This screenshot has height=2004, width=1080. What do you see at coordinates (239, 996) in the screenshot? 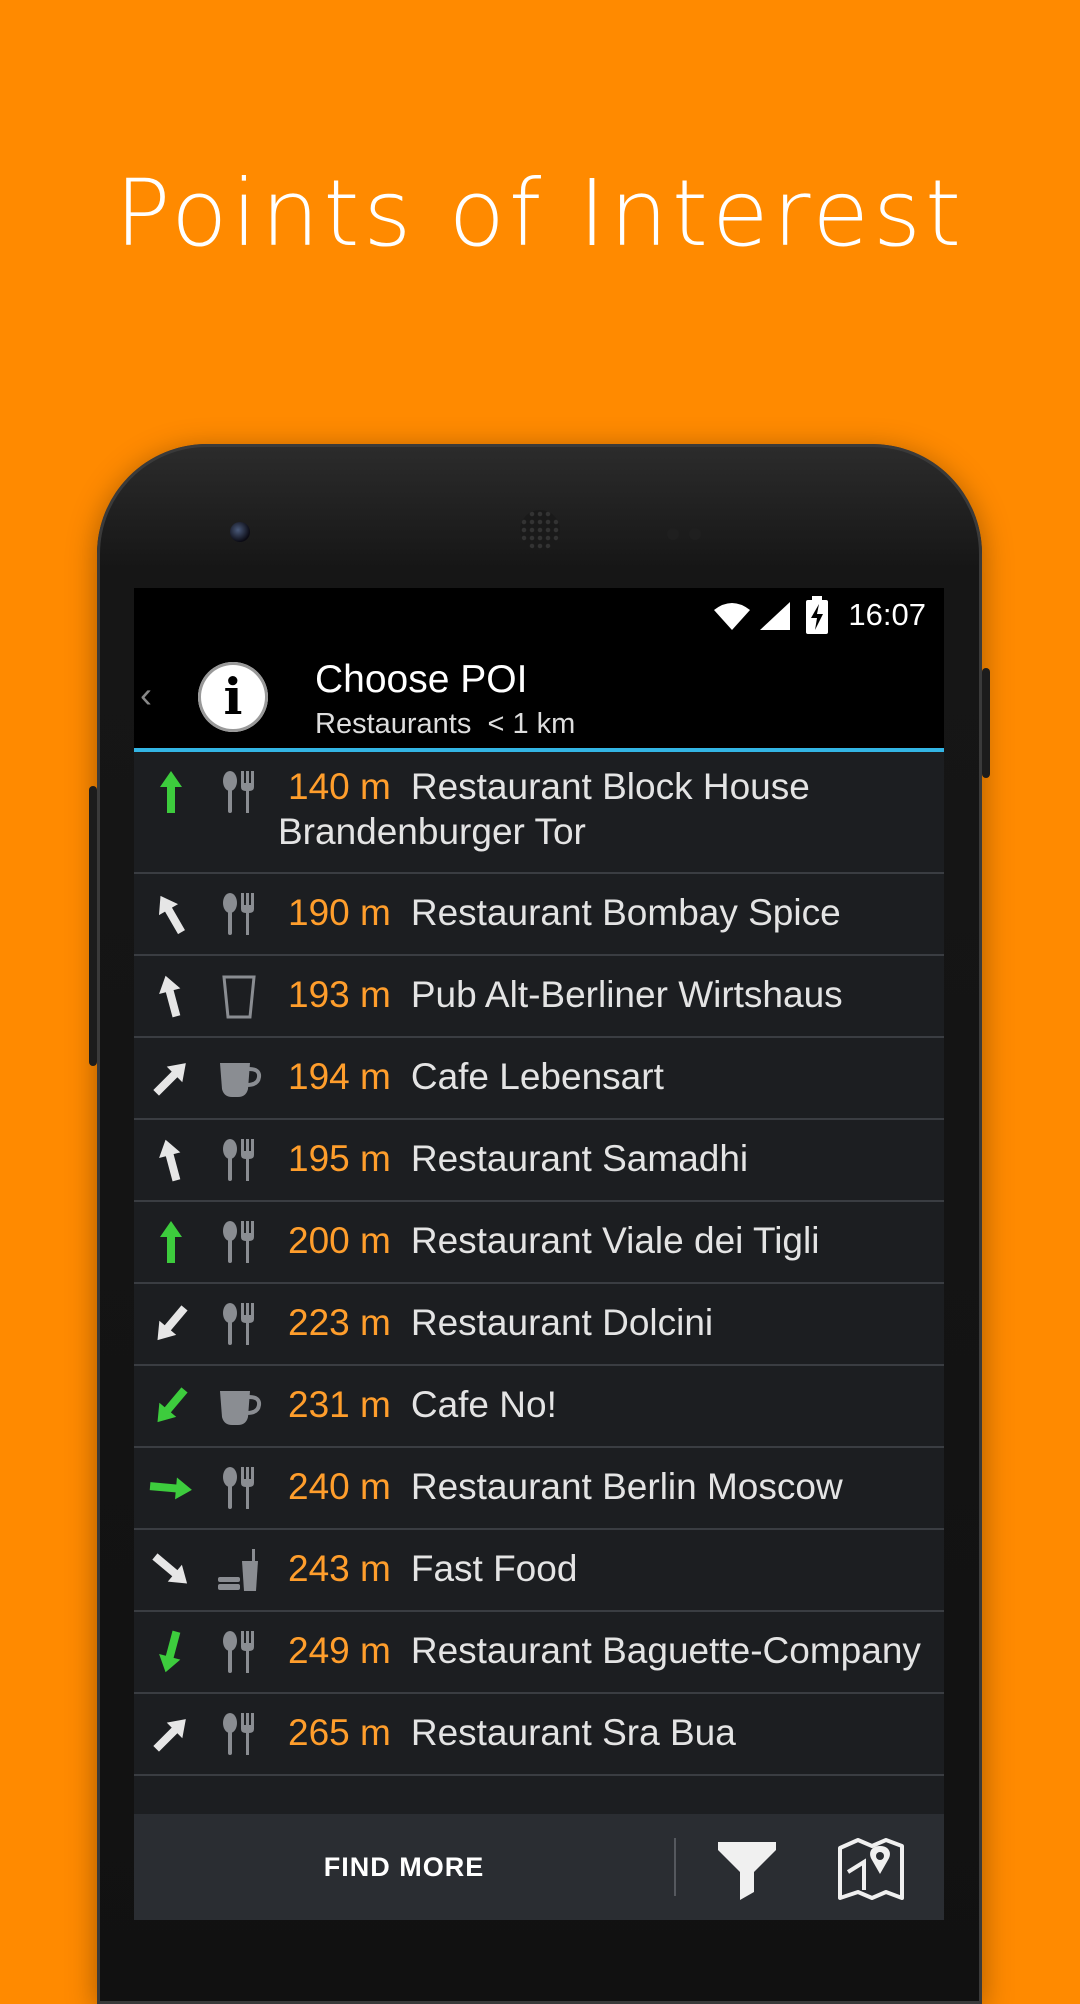
I see `pub-icon` at bounding box center [239, 996].